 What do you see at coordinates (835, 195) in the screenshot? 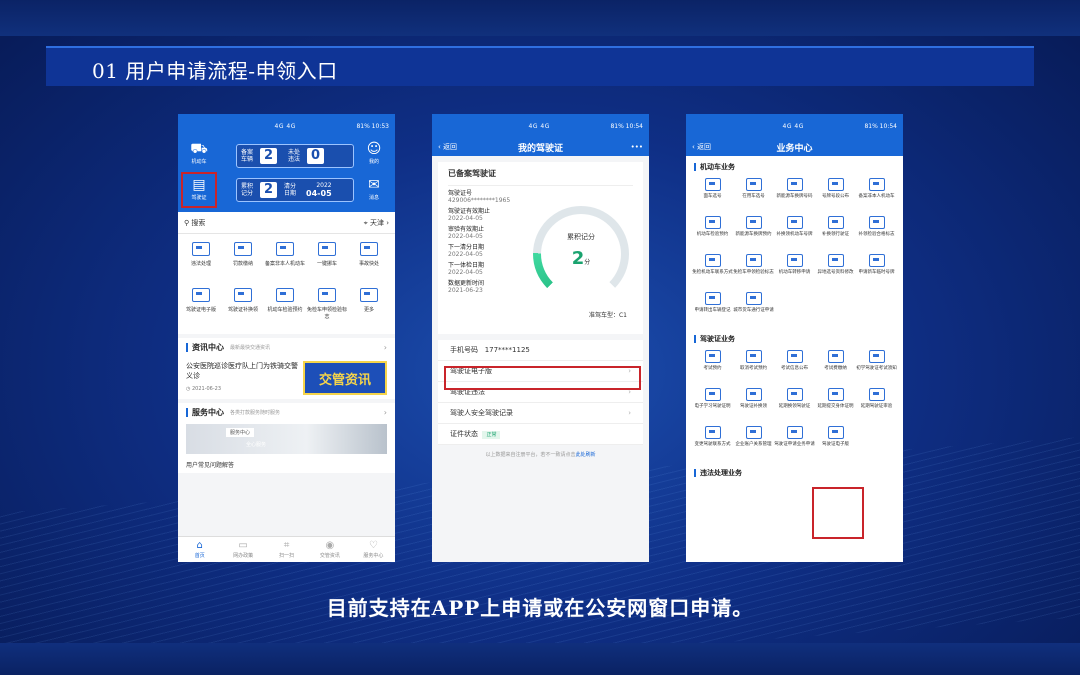
I see `grid-item: 号牌号段公布` at bounding box center [835, 195].